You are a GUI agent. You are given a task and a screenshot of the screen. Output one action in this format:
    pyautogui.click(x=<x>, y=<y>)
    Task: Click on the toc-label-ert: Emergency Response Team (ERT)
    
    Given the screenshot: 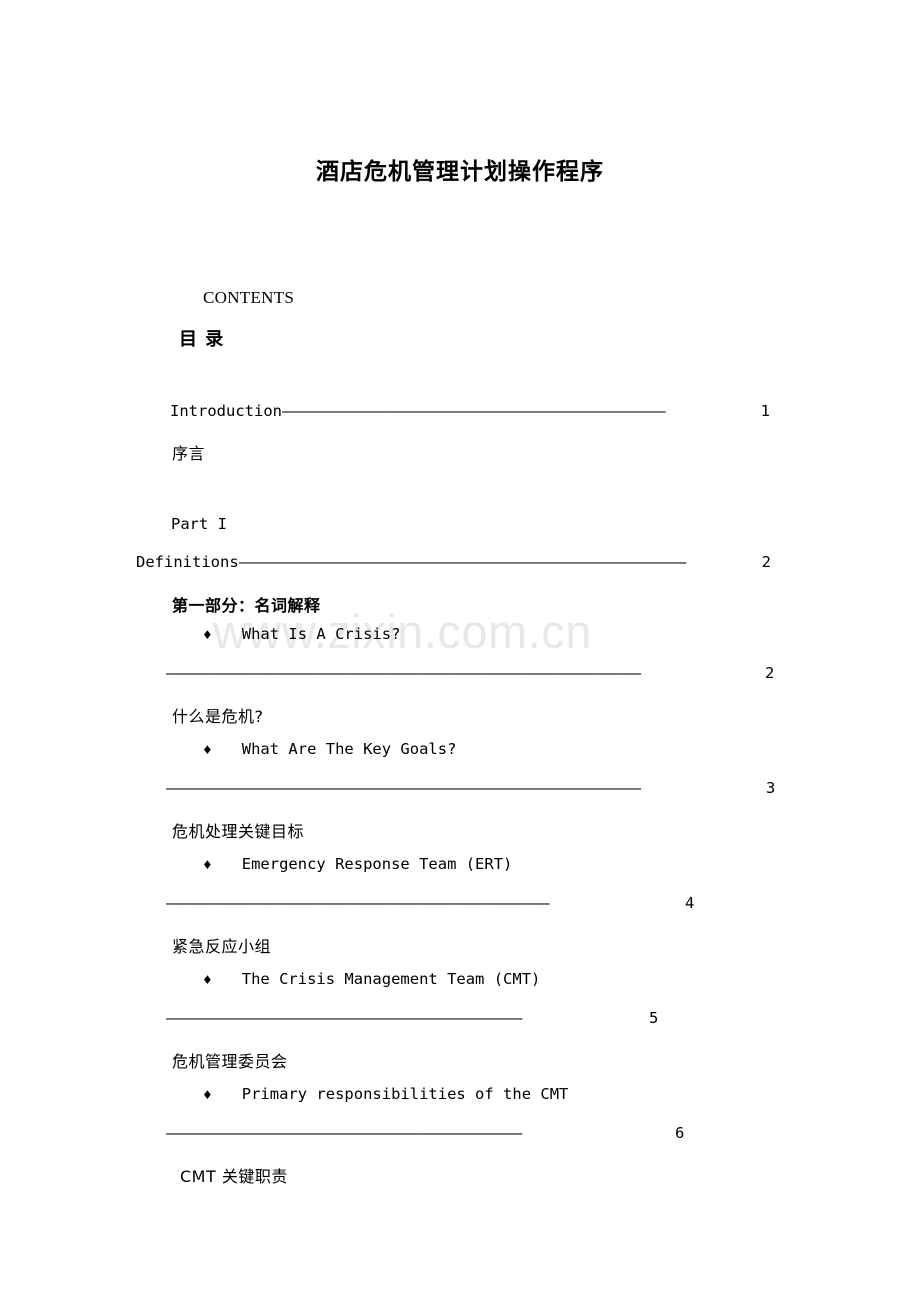 What is the action you would take?
    pyautogui.click(x=377, y=864)
    